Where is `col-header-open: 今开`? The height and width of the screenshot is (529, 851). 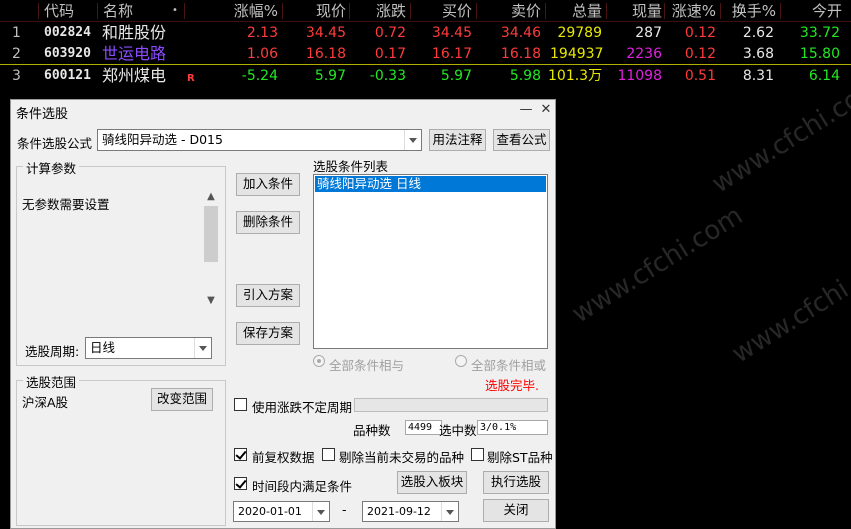 col-header-open: 今开 is located at coordinates (817, 11).